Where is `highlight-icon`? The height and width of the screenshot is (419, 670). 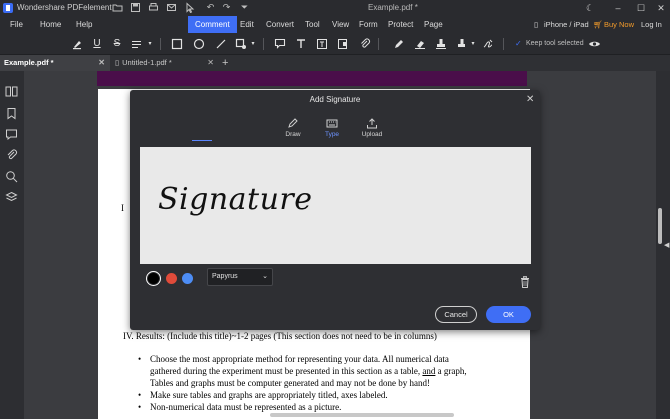 highlight-icon is located at coordinates (77, 44).